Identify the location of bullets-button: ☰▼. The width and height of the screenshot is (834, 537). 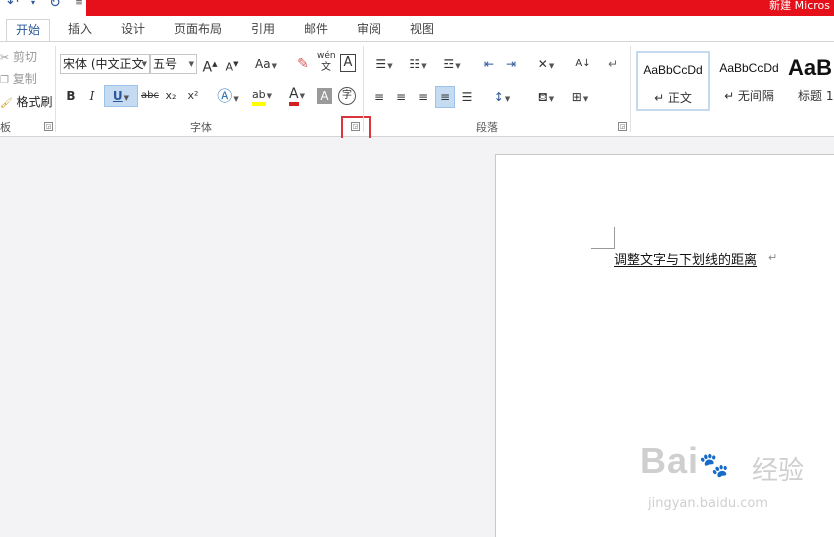
(384, 64).